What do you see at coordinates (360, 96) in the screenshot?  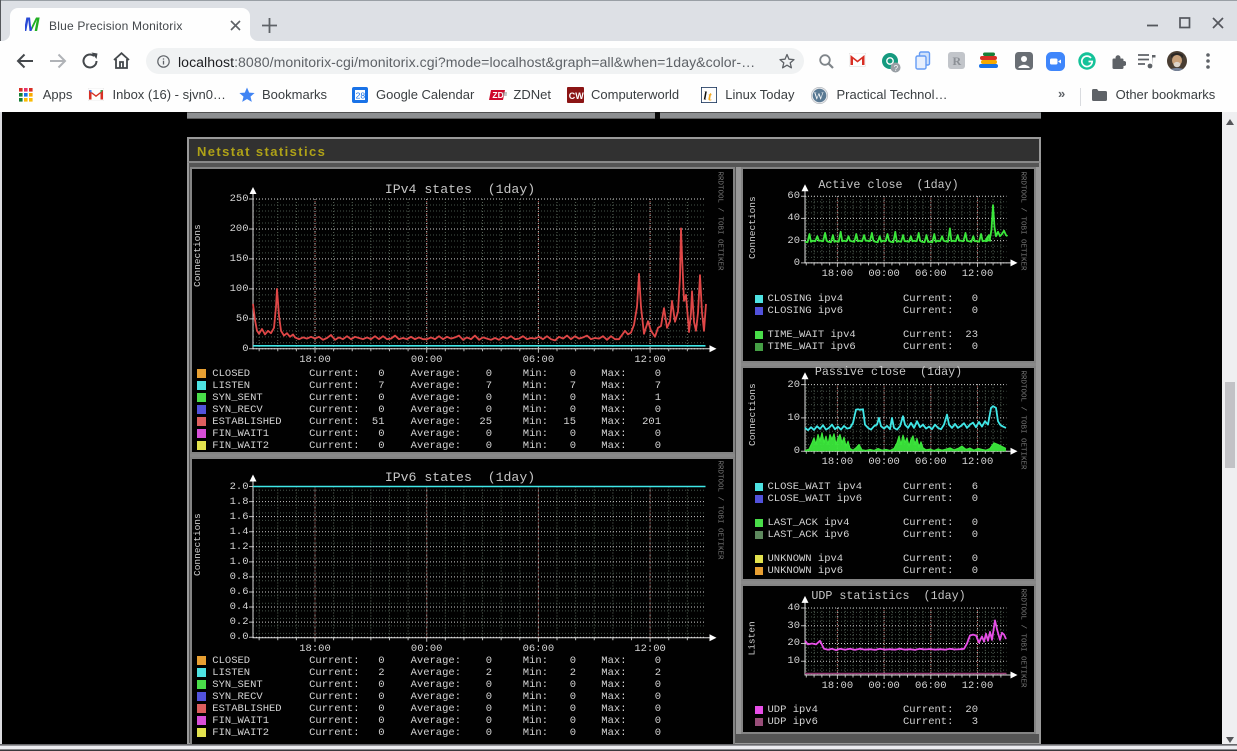 I see `svg-text: 28` at bounding box center [360, 96].